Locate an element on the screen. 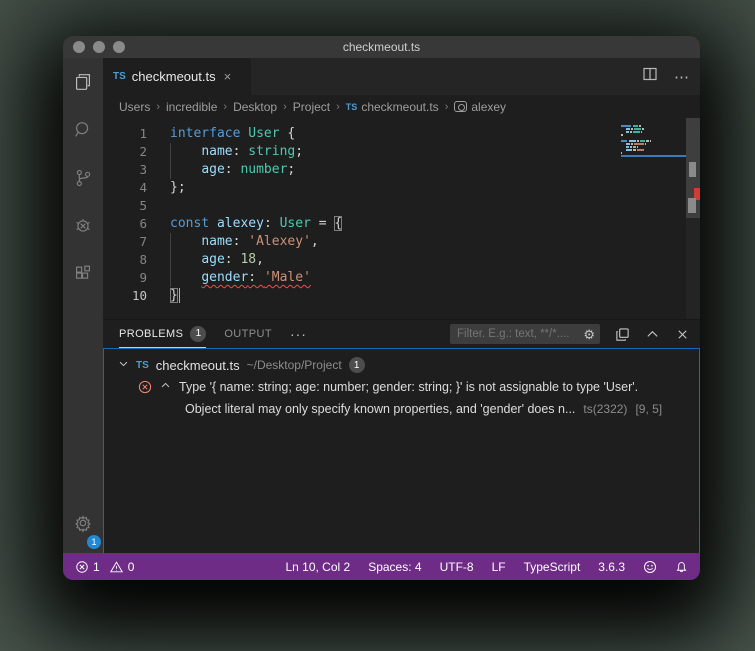 Image resolution: width=755 pixels, height=651 pixels. breadcrumb-item-checkmeout-ts: TS checkmeout.ts is located at coordinates (392, 107).